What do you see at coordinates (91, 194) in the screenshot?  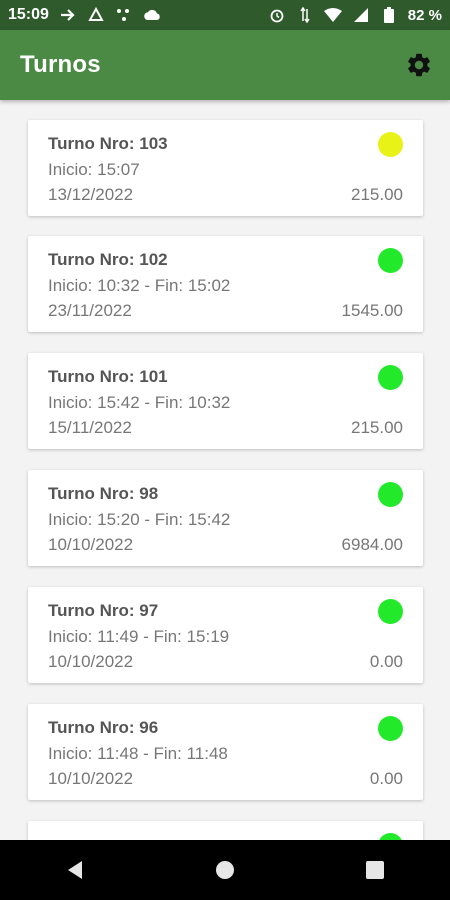 I see `turno-date: 13/12/2022` at bounding box center [91, 194].